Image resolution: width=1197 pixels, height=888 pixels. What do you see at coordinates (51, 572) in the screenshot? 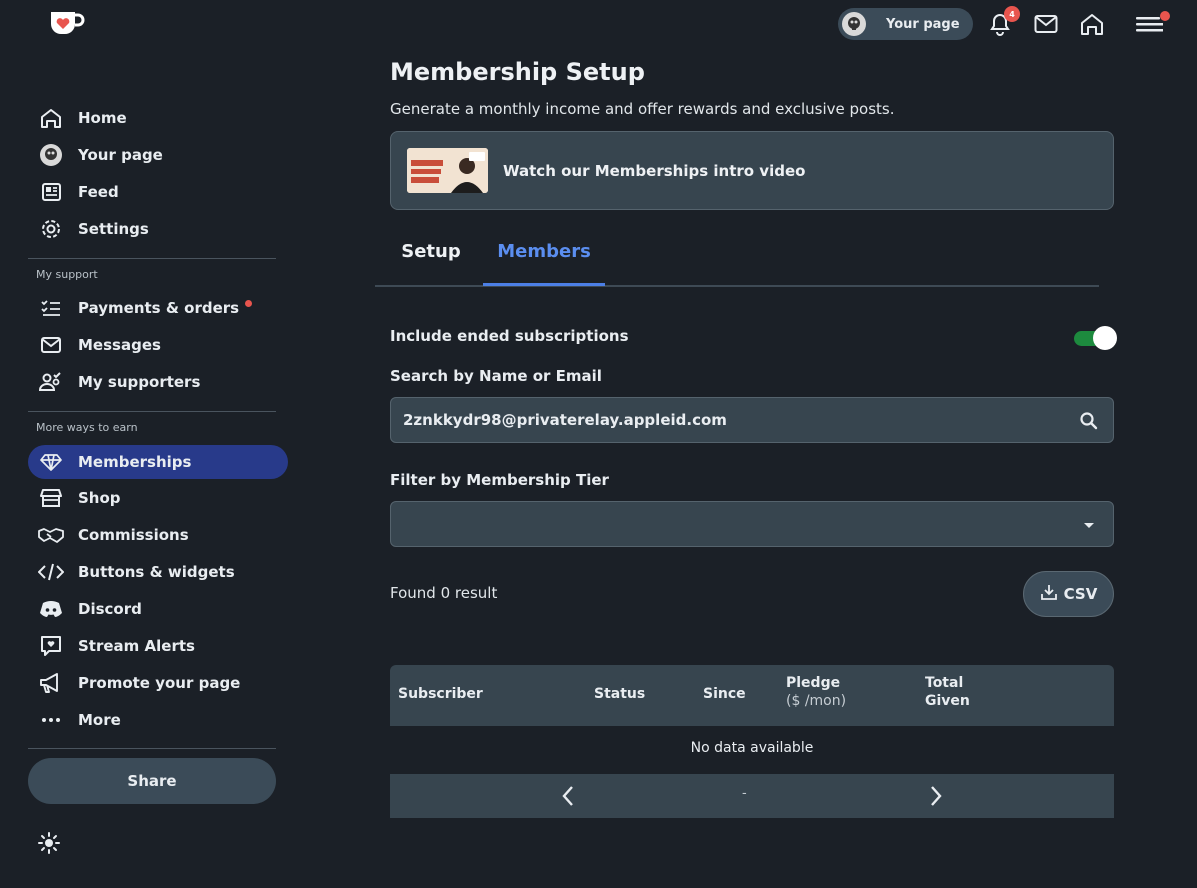
I see `code-icon` at bounding box center [51, 572].